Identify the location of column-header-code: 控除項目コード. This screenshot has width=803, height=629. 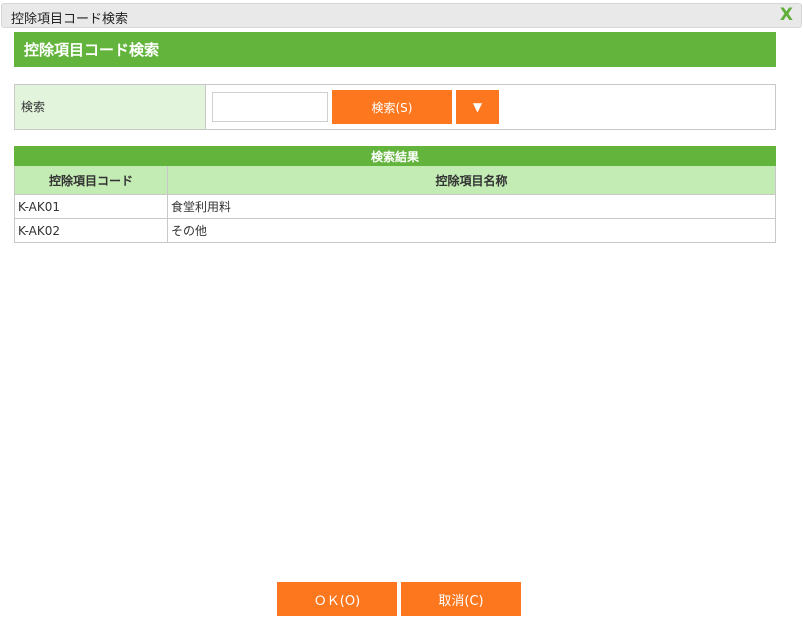
(91, 180).